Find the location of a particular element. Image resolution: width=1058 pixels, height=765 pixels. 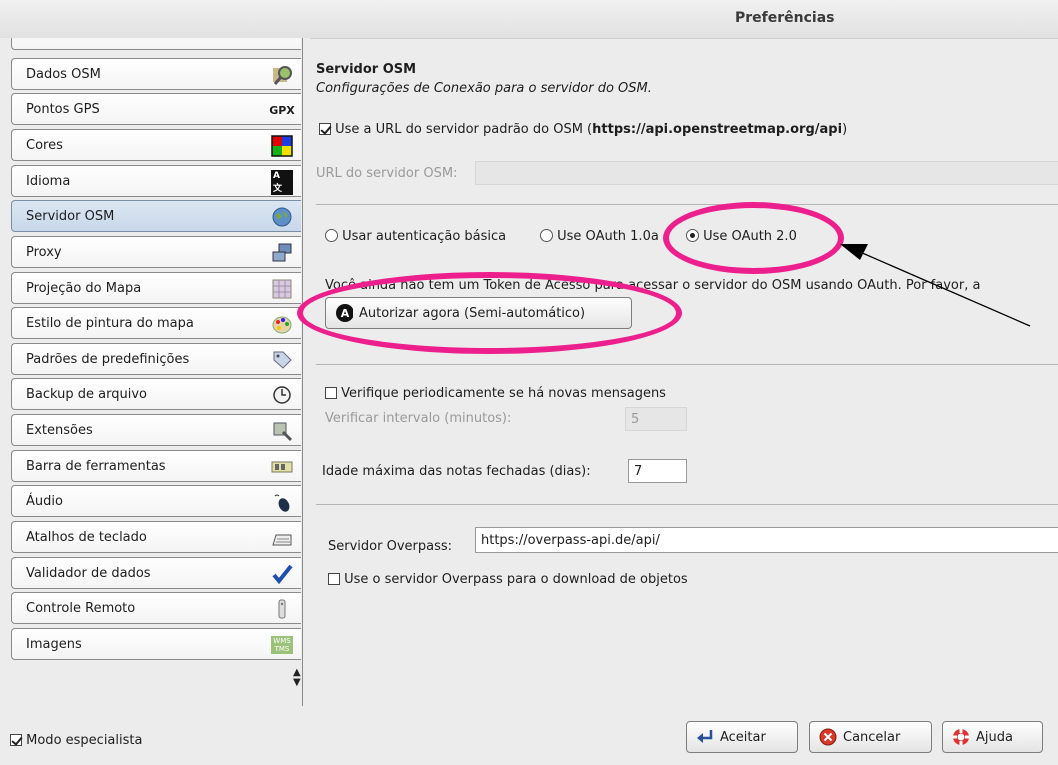

notes-age-input is located at coordinates (657, 471).